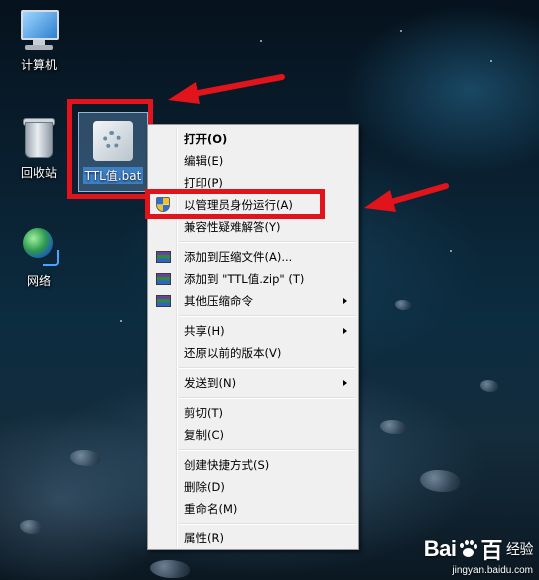 This screenshot has height=580, width=539. I want to click on watermark-brand-left: Bai, so click(440, 548).